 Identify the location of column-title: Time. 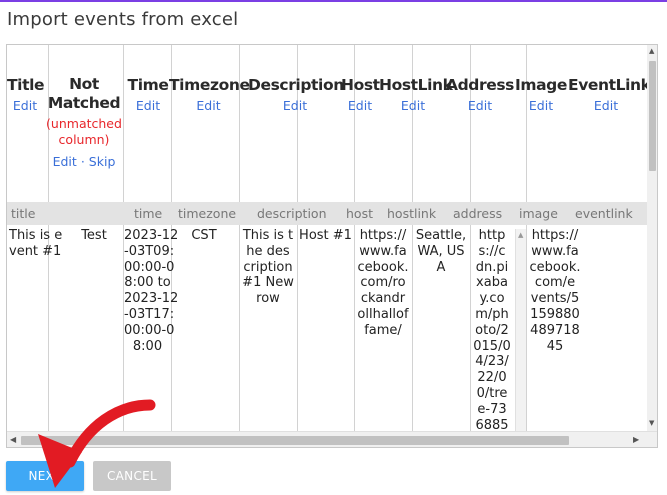
(148, 85).